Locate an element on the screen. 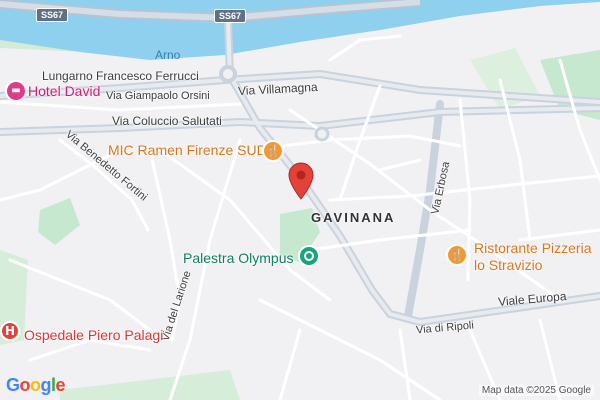 This screenshot has height=400, width=600. roundabout-east is located at coordinates (322, 134).